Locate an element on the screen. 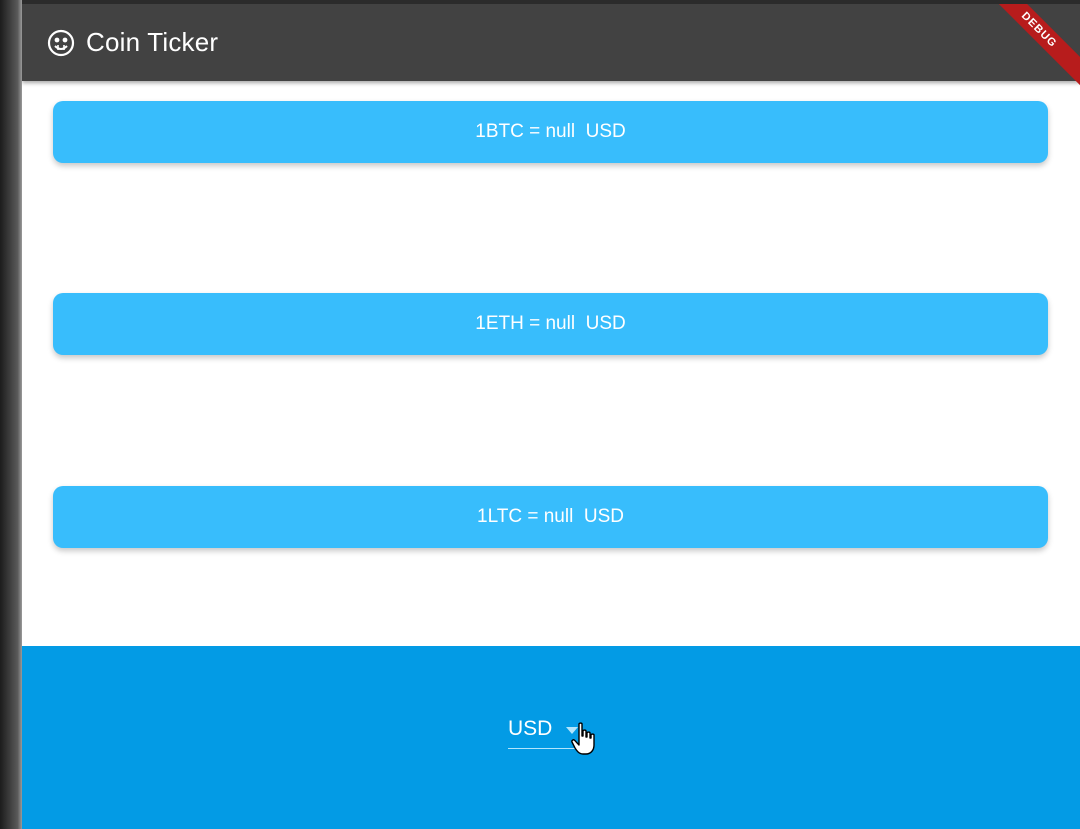  currency-dropdown: USD is located at coordinates (544, 731).